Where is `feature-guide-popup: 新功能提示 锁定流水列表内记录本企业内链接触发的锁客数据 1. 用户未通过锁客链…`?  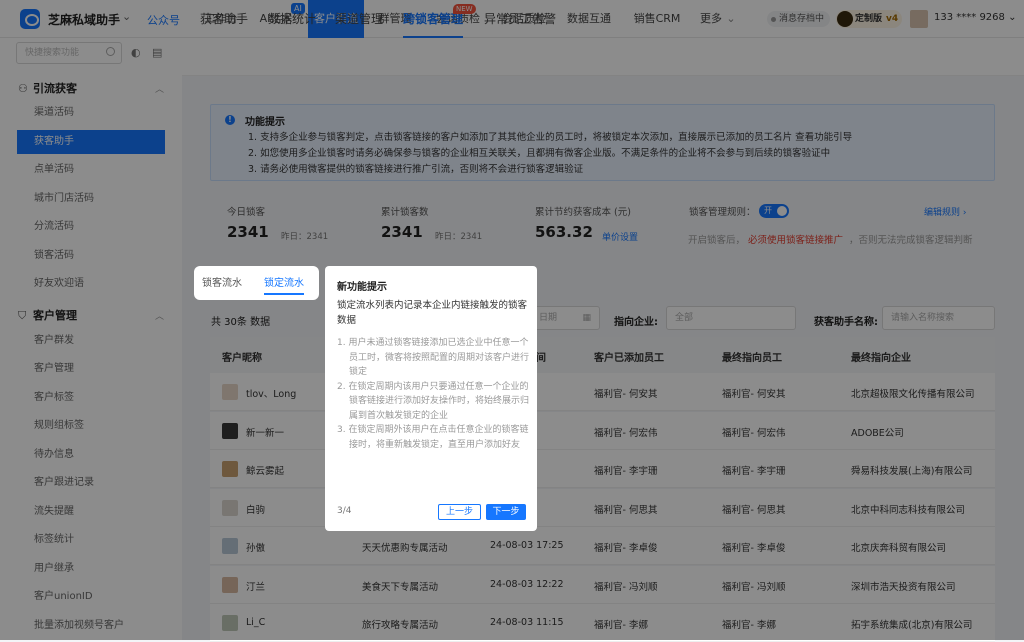
feature-guide-popup: 新功能提示 锁定流水列表内记录本企业内链接触发的锁客数据 1. 用户未通过锁客链… is located at coordinates (431, 398).